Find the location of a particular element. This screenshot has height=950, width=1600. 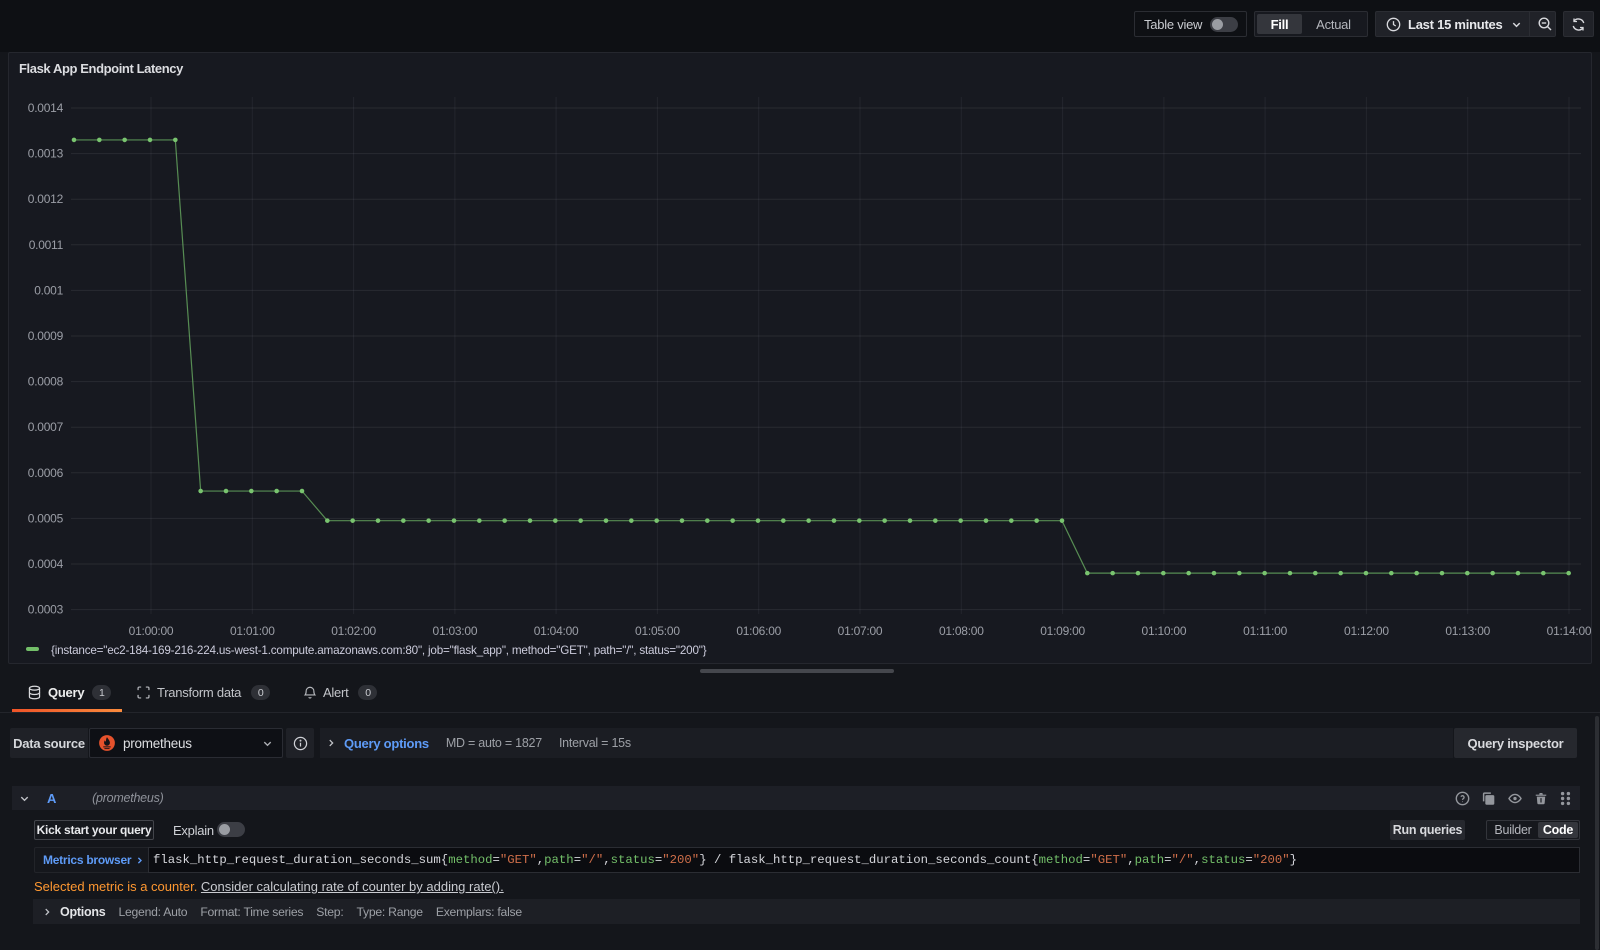

svg-text: 01:09:00 is located at coordinates (1062, 631).